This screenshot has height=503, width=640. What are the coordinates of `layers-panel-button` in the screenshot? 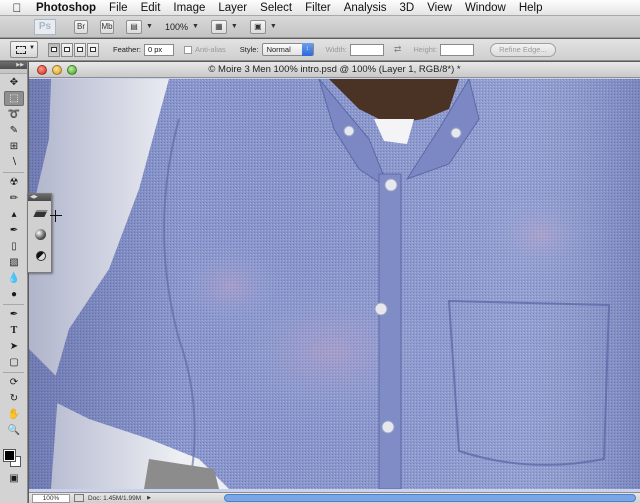 It's located at (40, 213).